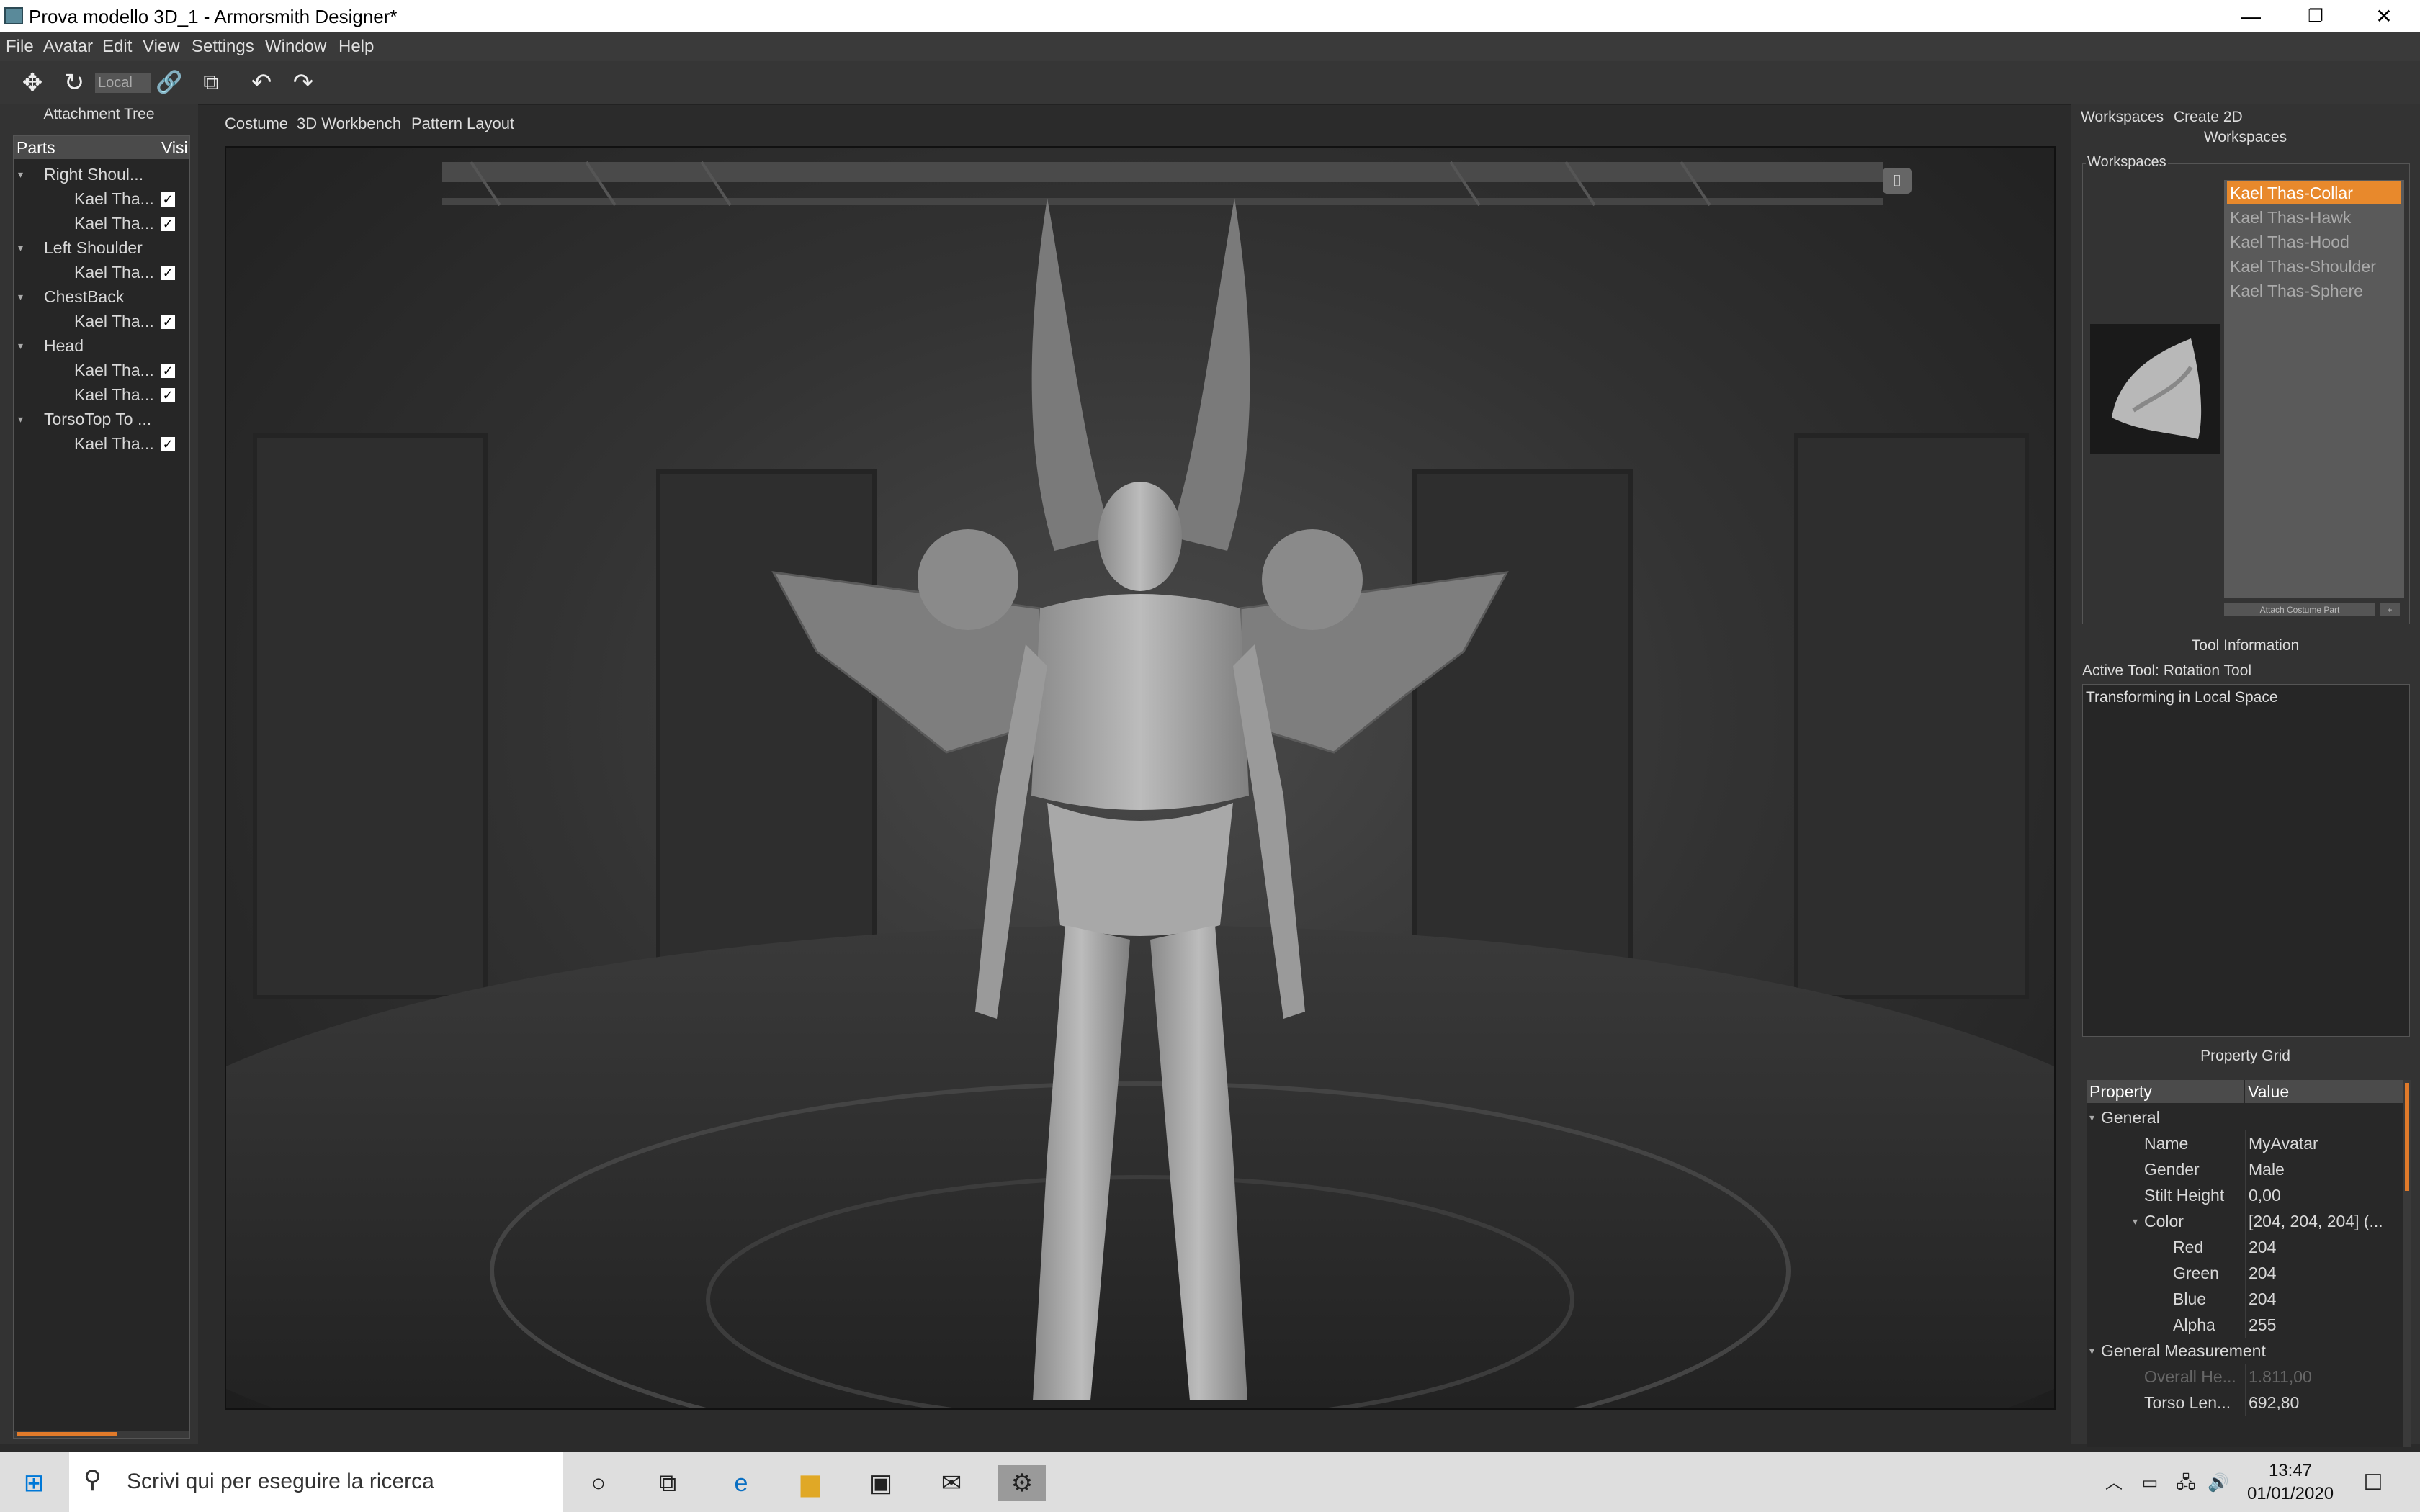 The image size is (2420, 1512). I want to click on menu-help: Help, so click(356, 47).